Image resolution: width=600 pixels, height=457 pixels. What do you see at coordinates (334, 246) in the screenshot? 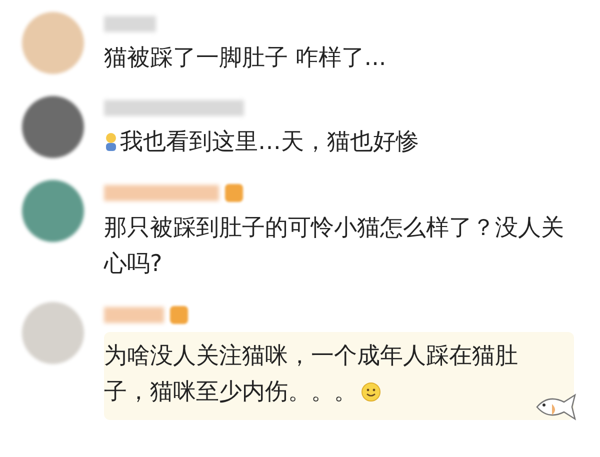
I see `comment-text: 那只被踩到肚子的可怜小猫怎么样了？没人关心吗?` at bounding box center [334, 246].